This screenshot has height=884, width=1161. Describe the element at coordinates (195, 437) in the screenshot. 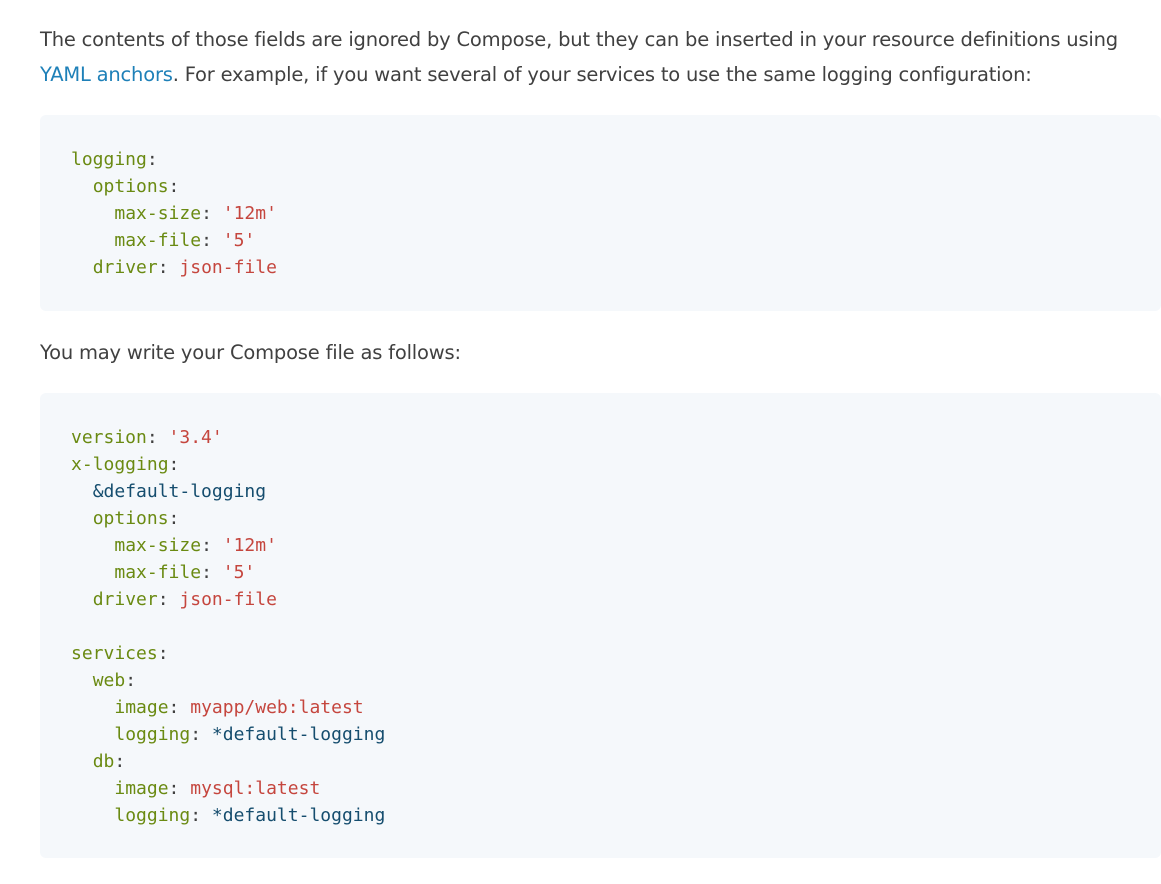

I see `yaml-value: '3.4'` at that location.